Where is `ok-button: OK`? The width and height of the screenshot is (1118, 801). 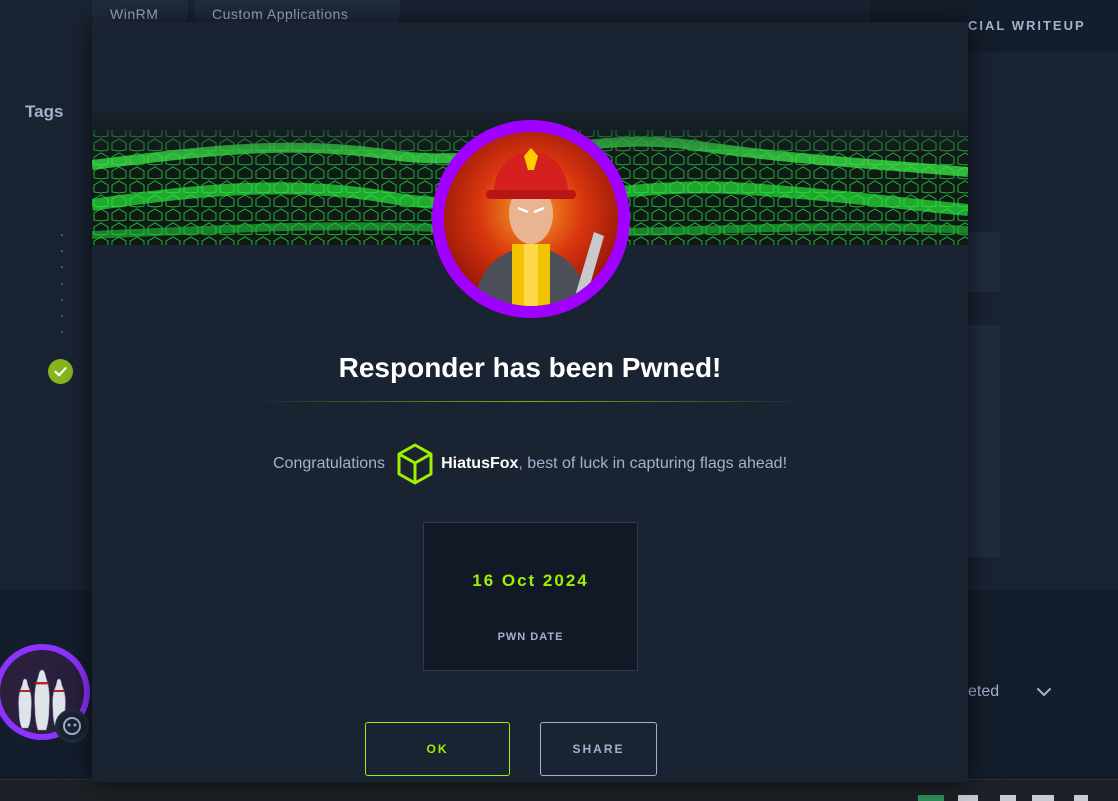 ok-button: OK is located at coordinates (437, 749).